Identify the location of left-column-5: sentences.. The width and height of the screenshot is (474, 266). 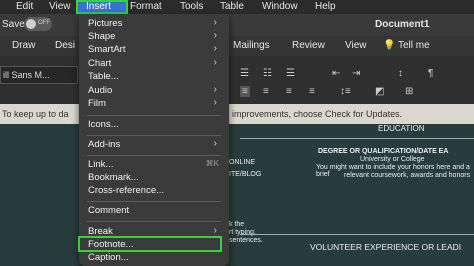
(246, 240).